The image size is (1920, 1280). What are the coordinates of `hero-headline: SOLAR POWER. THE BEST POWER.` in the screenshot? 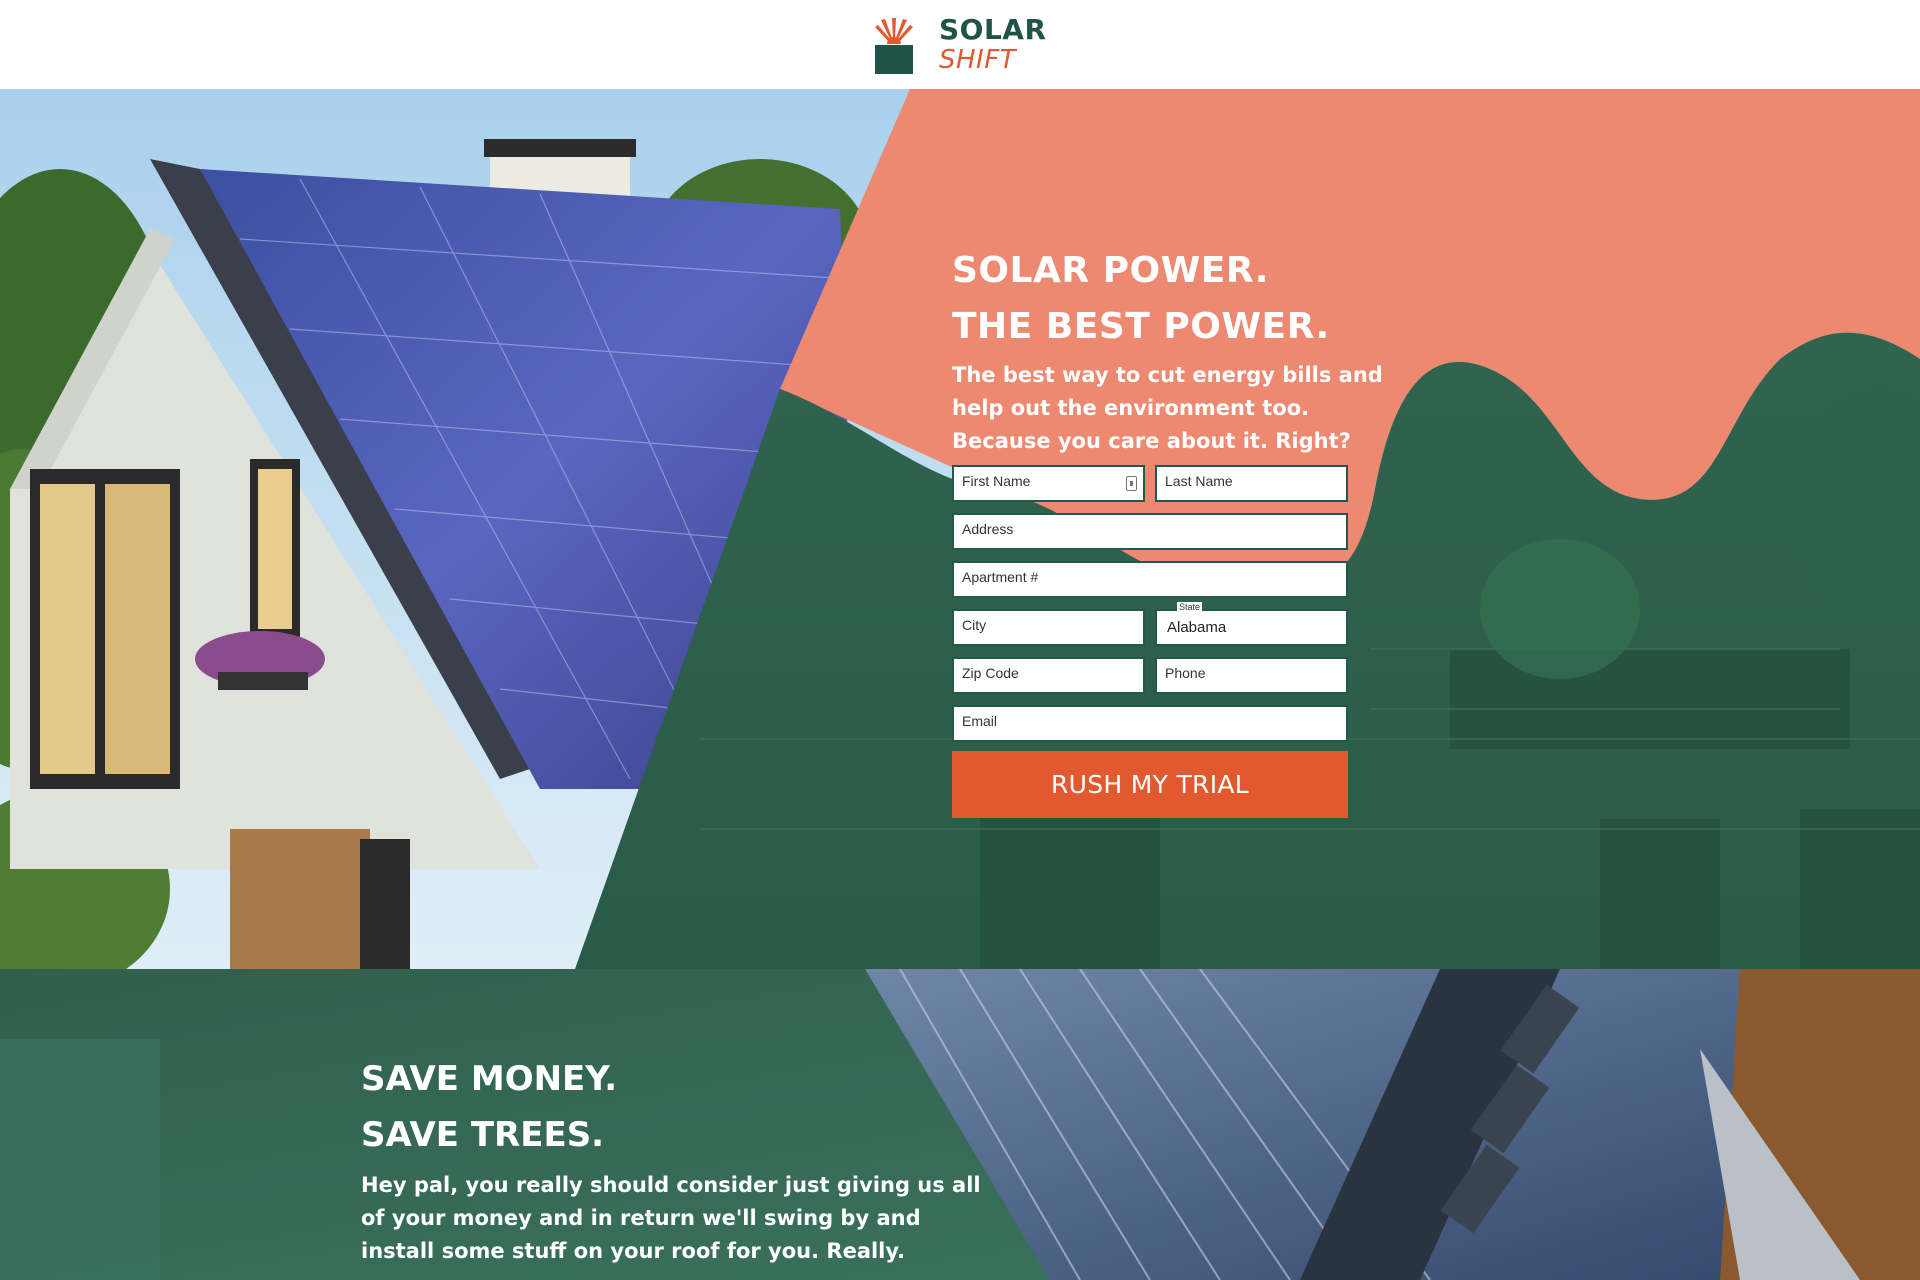 It's located at (1177, 299).